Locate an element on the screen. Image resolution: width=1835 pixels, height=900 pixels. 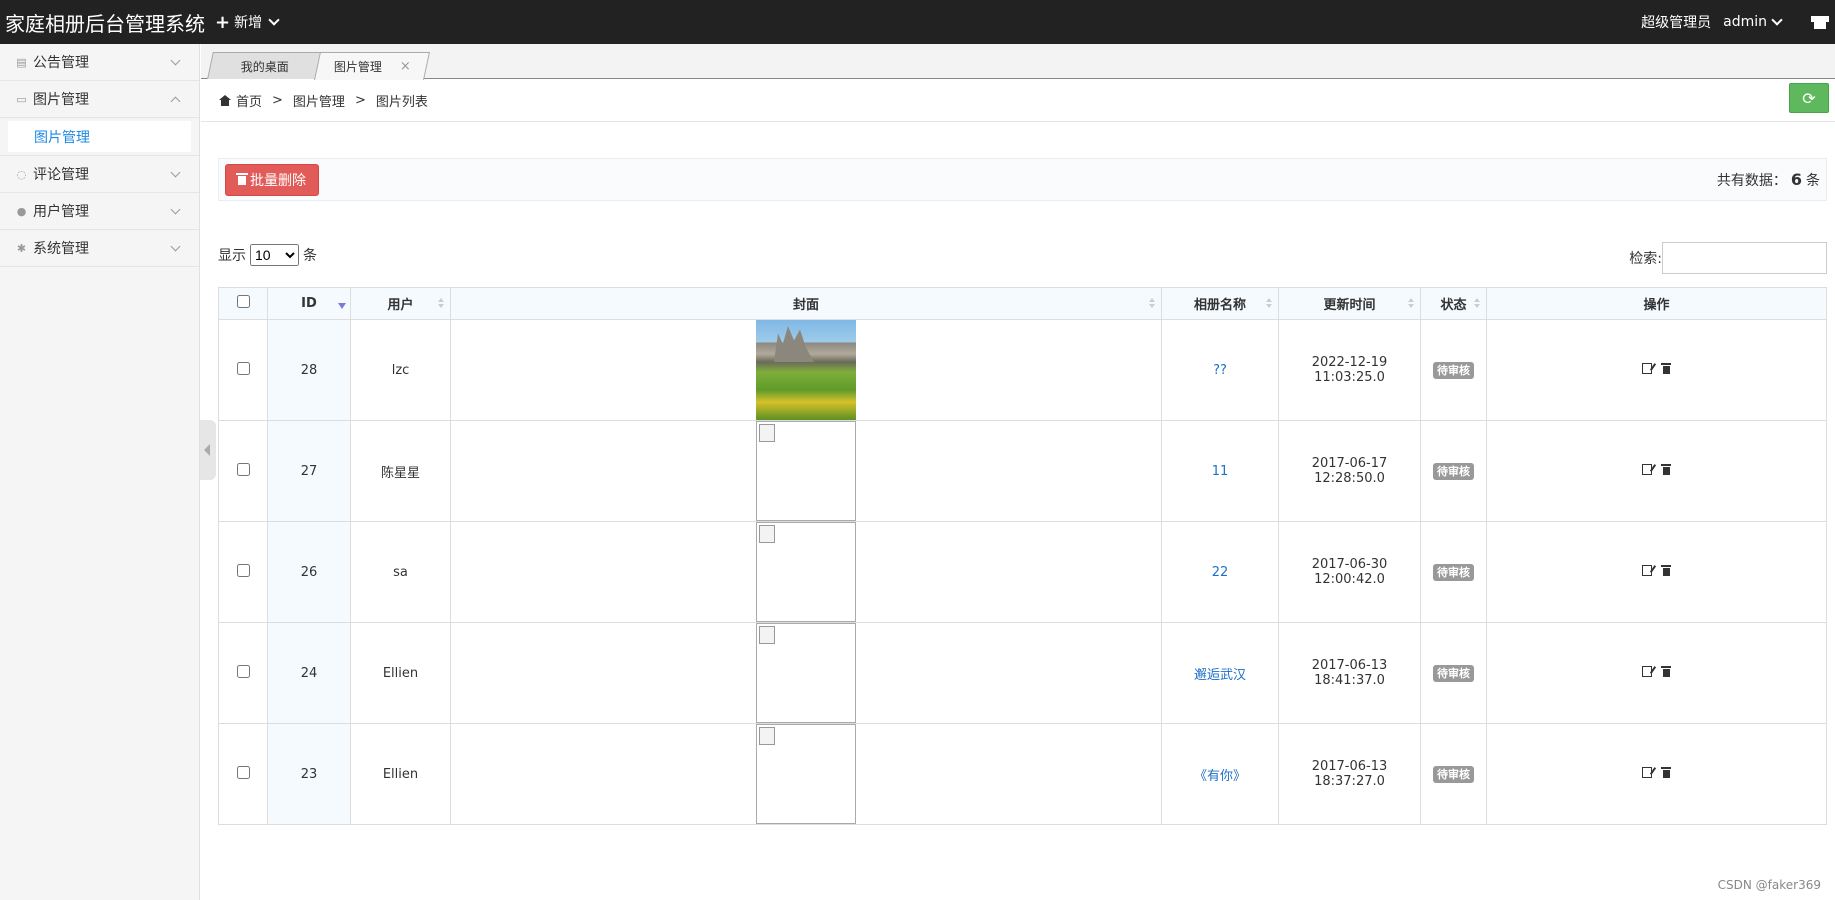
select-all-checkbox is located at coordinates (243, 301).